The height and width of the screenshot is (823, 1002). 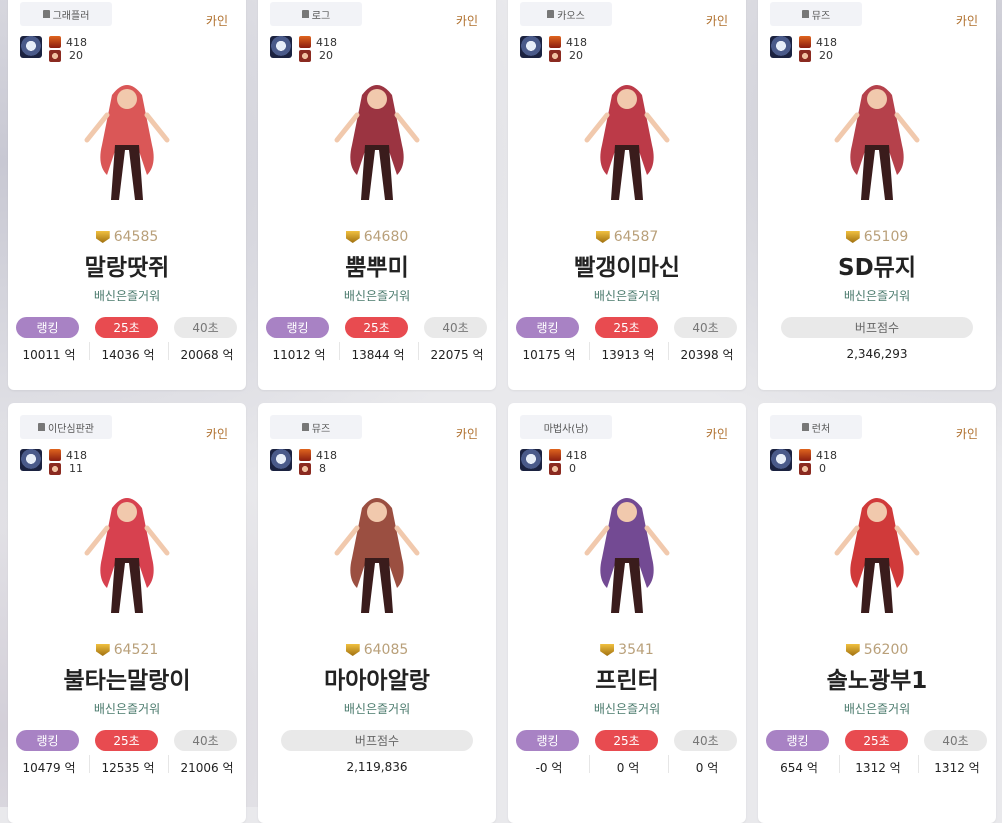 What do you see at coordinates (877, 354) in the screenshot?
I see `buff-score-value: 2,346,293` at bounding box center [877, 354].